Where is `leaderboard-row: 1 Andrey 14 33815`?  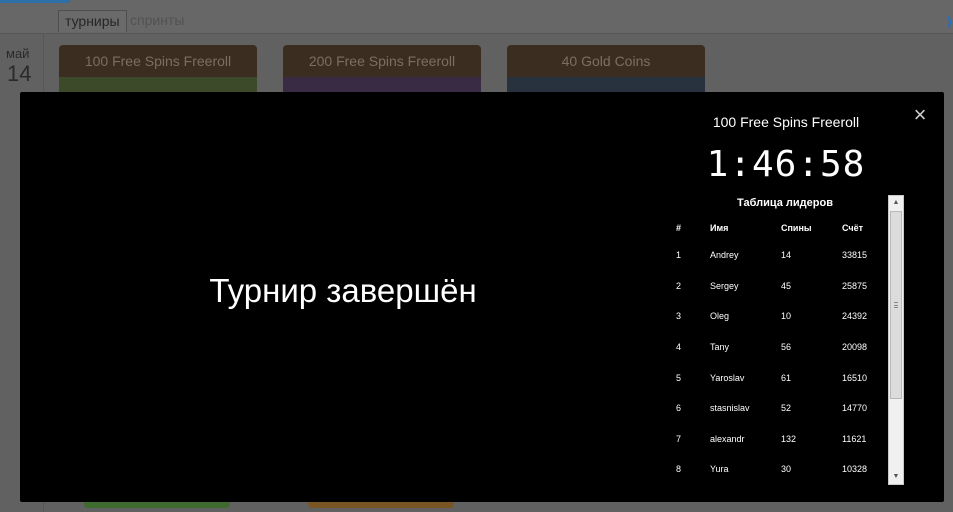 leaderboard-row: 1 Andrey 14 33815 is located at coordinates (784, 255).